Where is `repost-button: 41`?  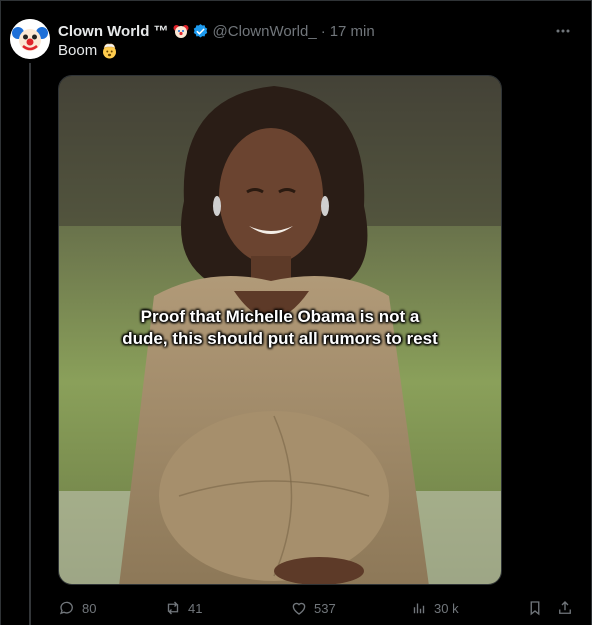
repost-button: 41 is located at coordinates (183, 608).